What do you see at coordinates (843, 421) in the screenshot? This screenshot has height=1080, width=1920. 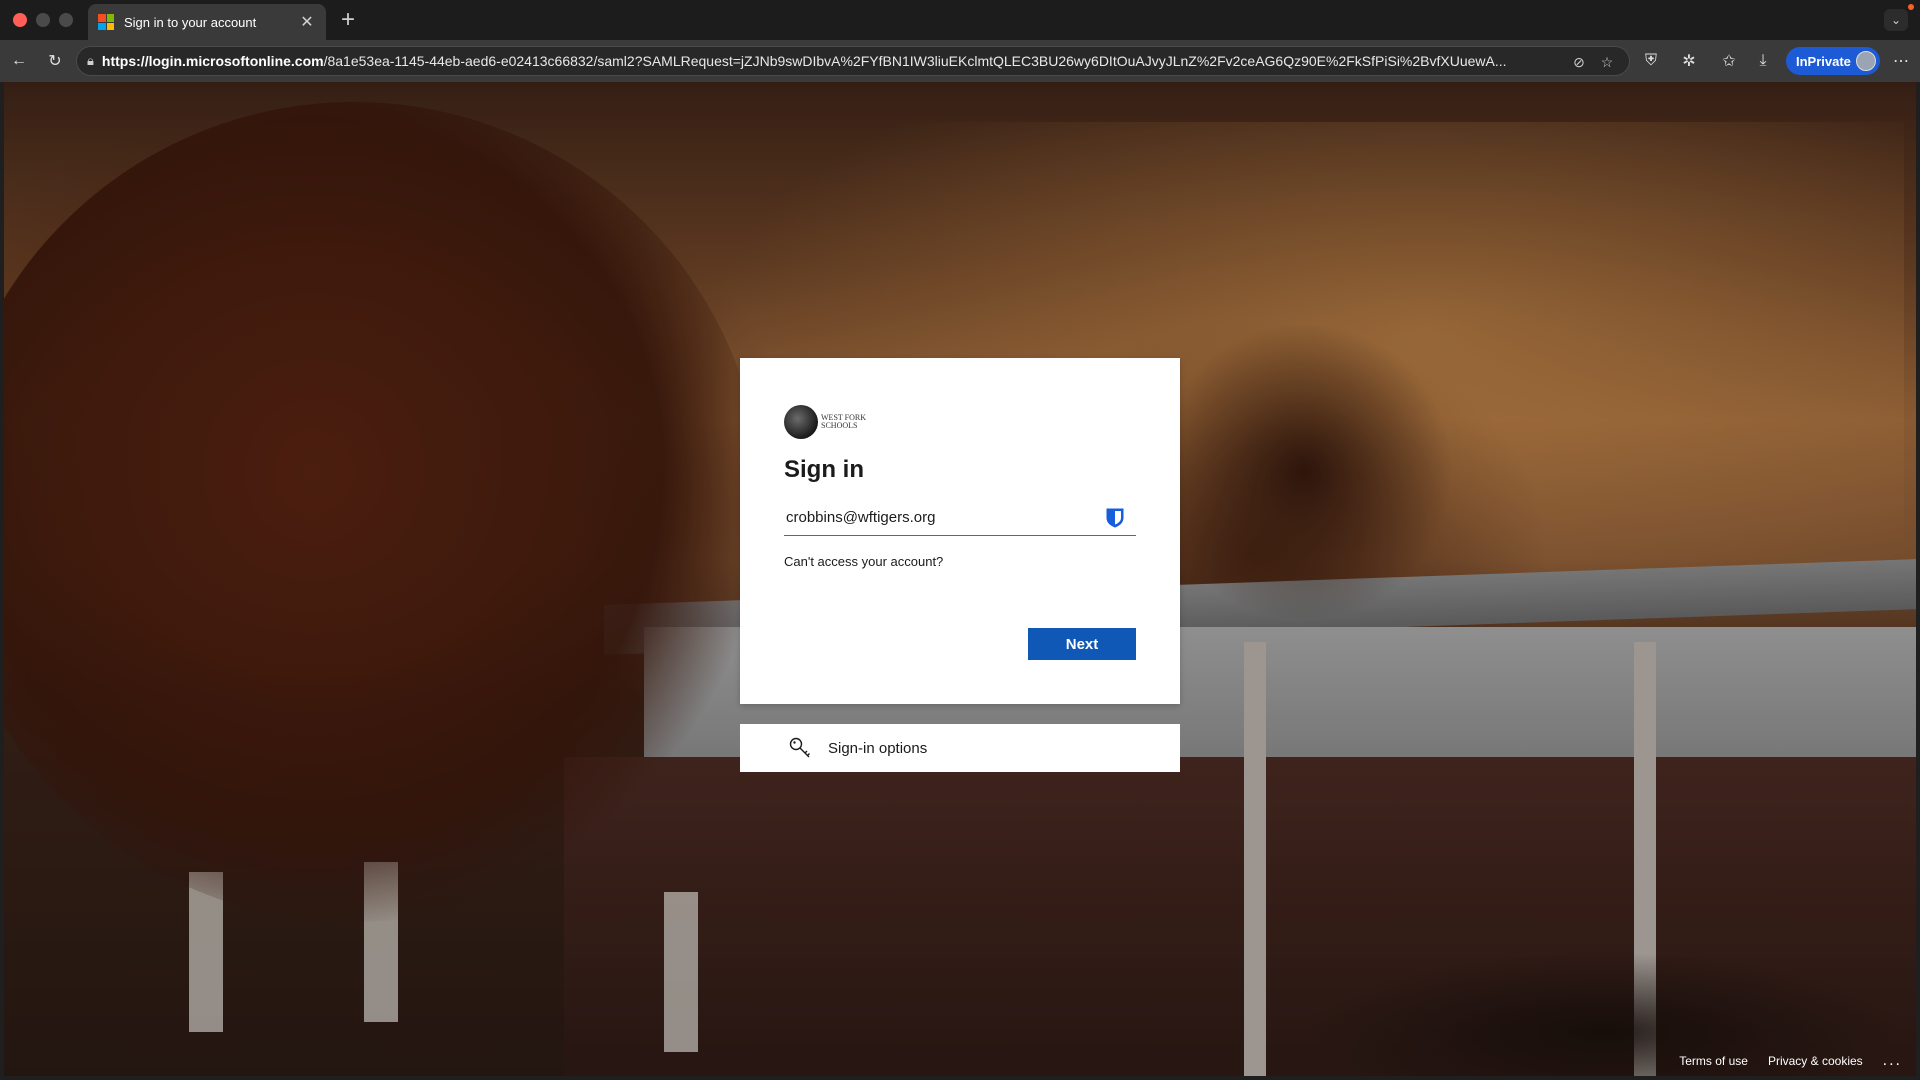 I see `logo-text: WEST FORK SCHOOLS` at bounding box center [843, 421].